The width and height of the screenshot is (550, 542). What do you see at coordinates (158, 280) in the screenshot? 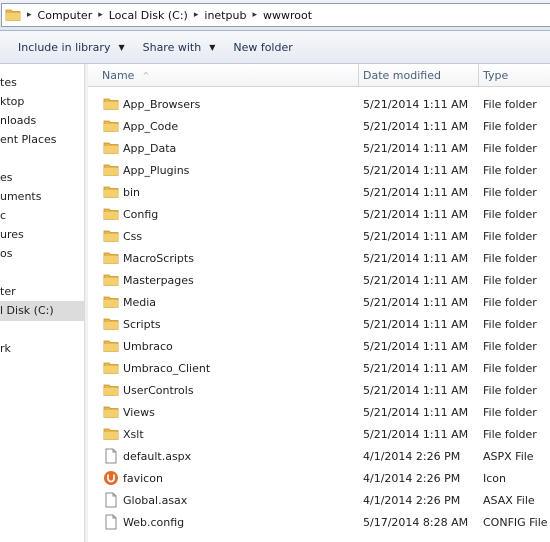
I see `file-name: Masterpages` at bounding box center [158, 280].